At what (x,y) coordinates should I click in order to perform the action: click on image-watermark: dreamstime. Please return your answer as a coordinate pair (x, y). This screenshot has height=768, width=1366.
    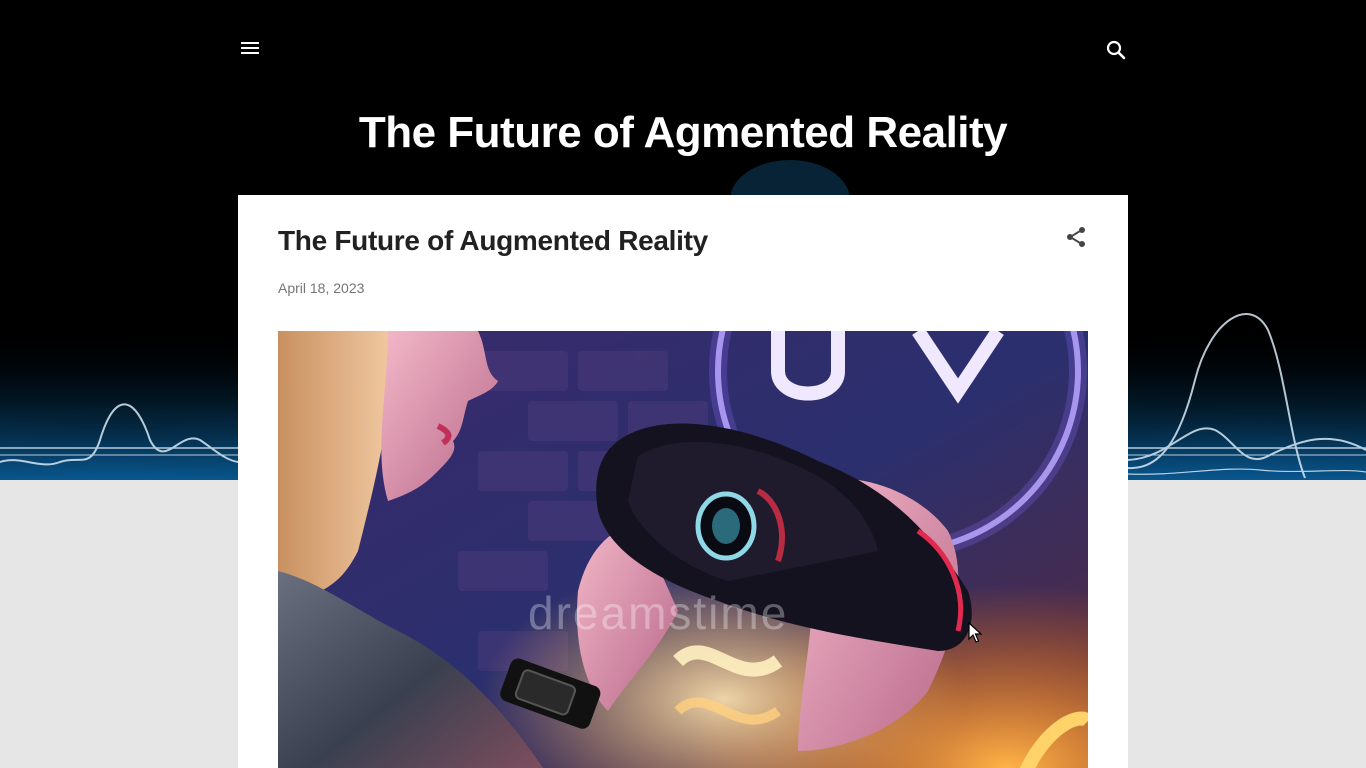
    Looking at the image, I should click on (658, 613).